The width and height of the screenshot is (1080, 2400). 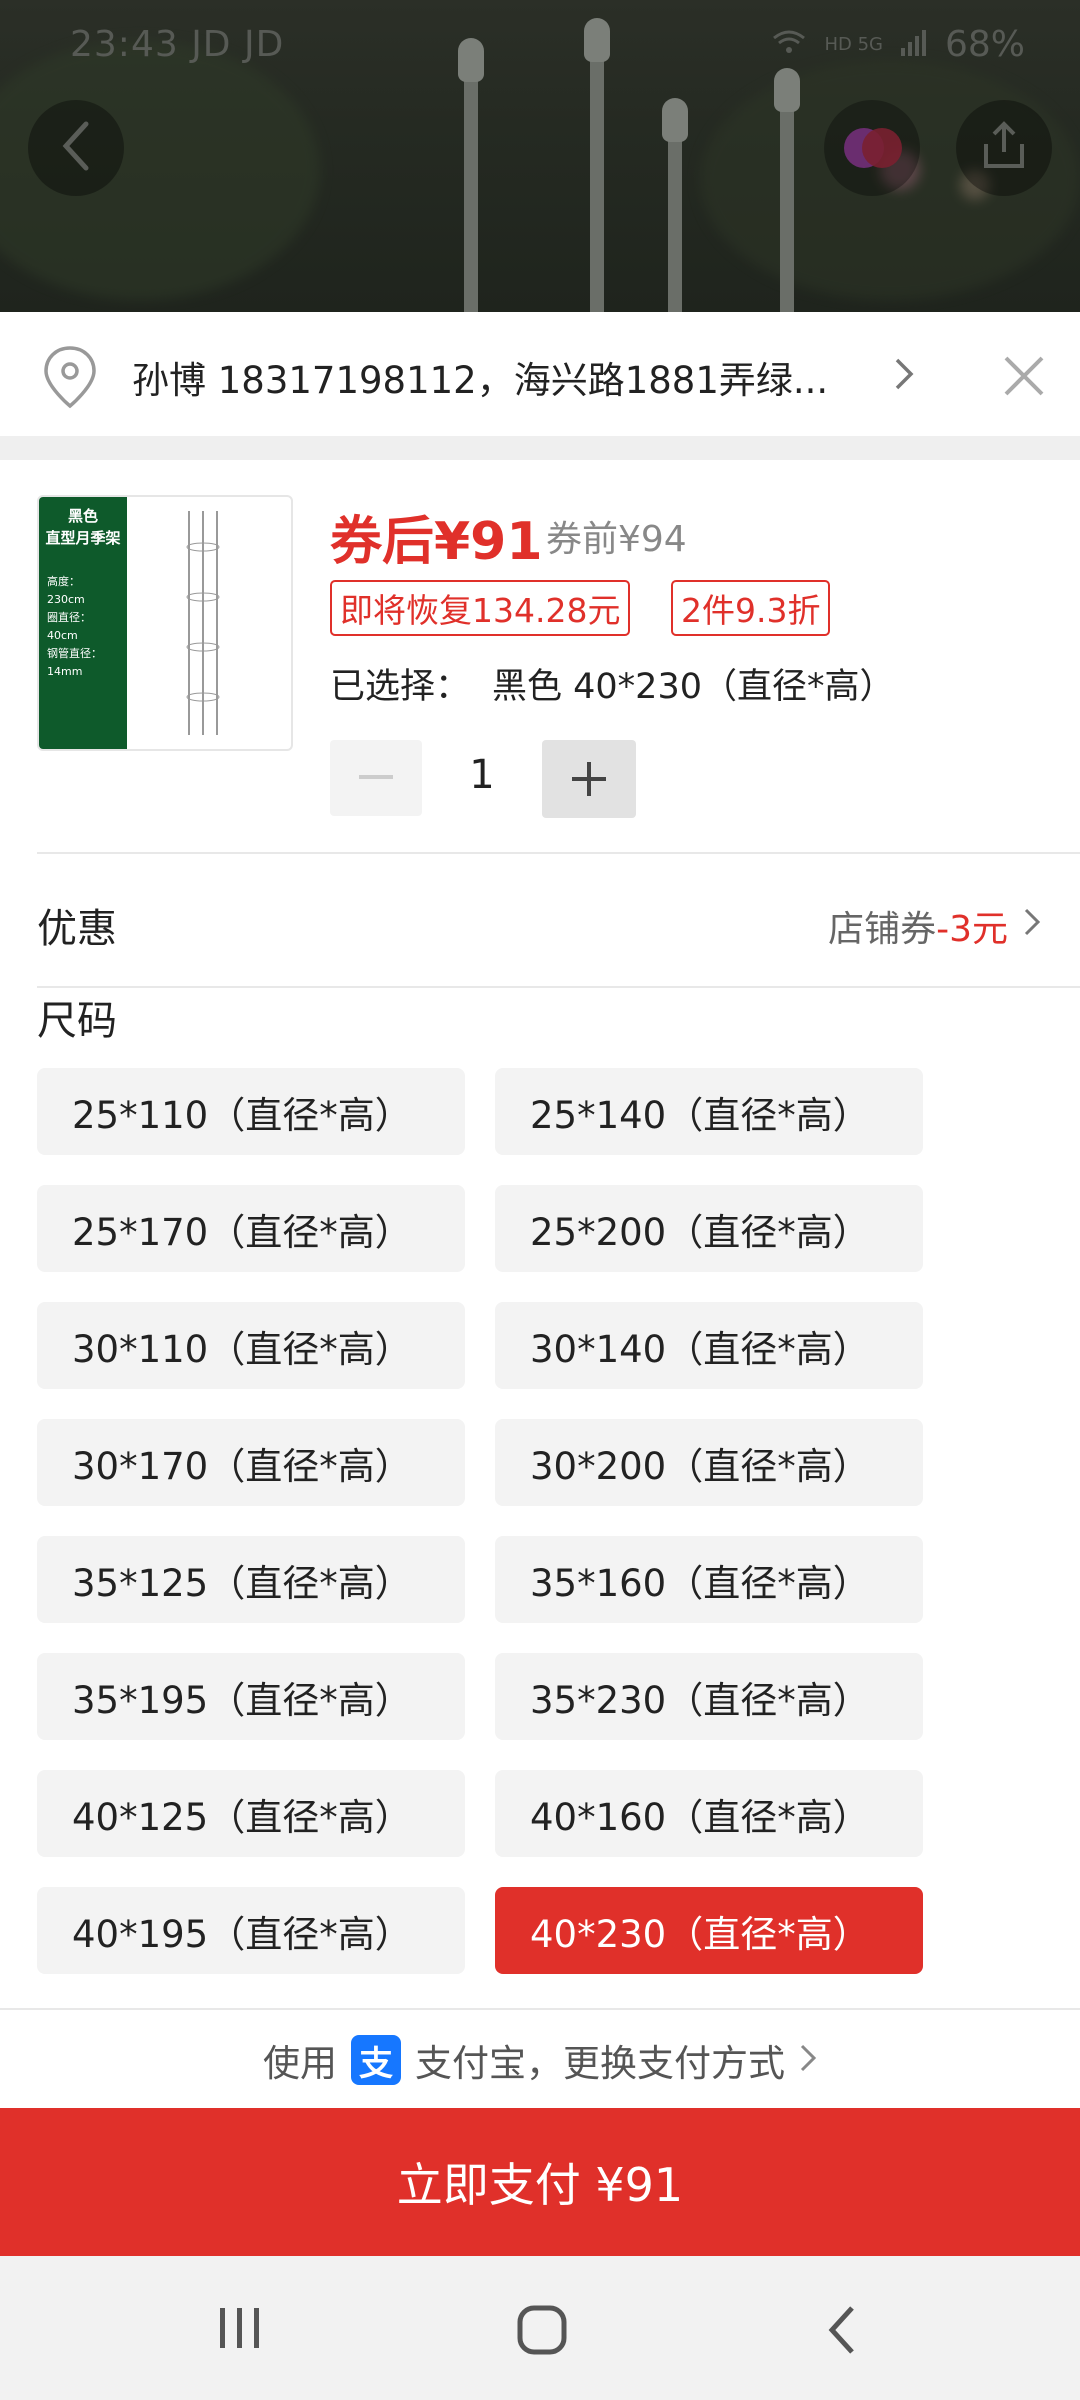 What do you see at coordinates (251, 1930) in the screenshot?
I see `size-option: 40*195（直径*高）` at bounding box center [251, 1930].